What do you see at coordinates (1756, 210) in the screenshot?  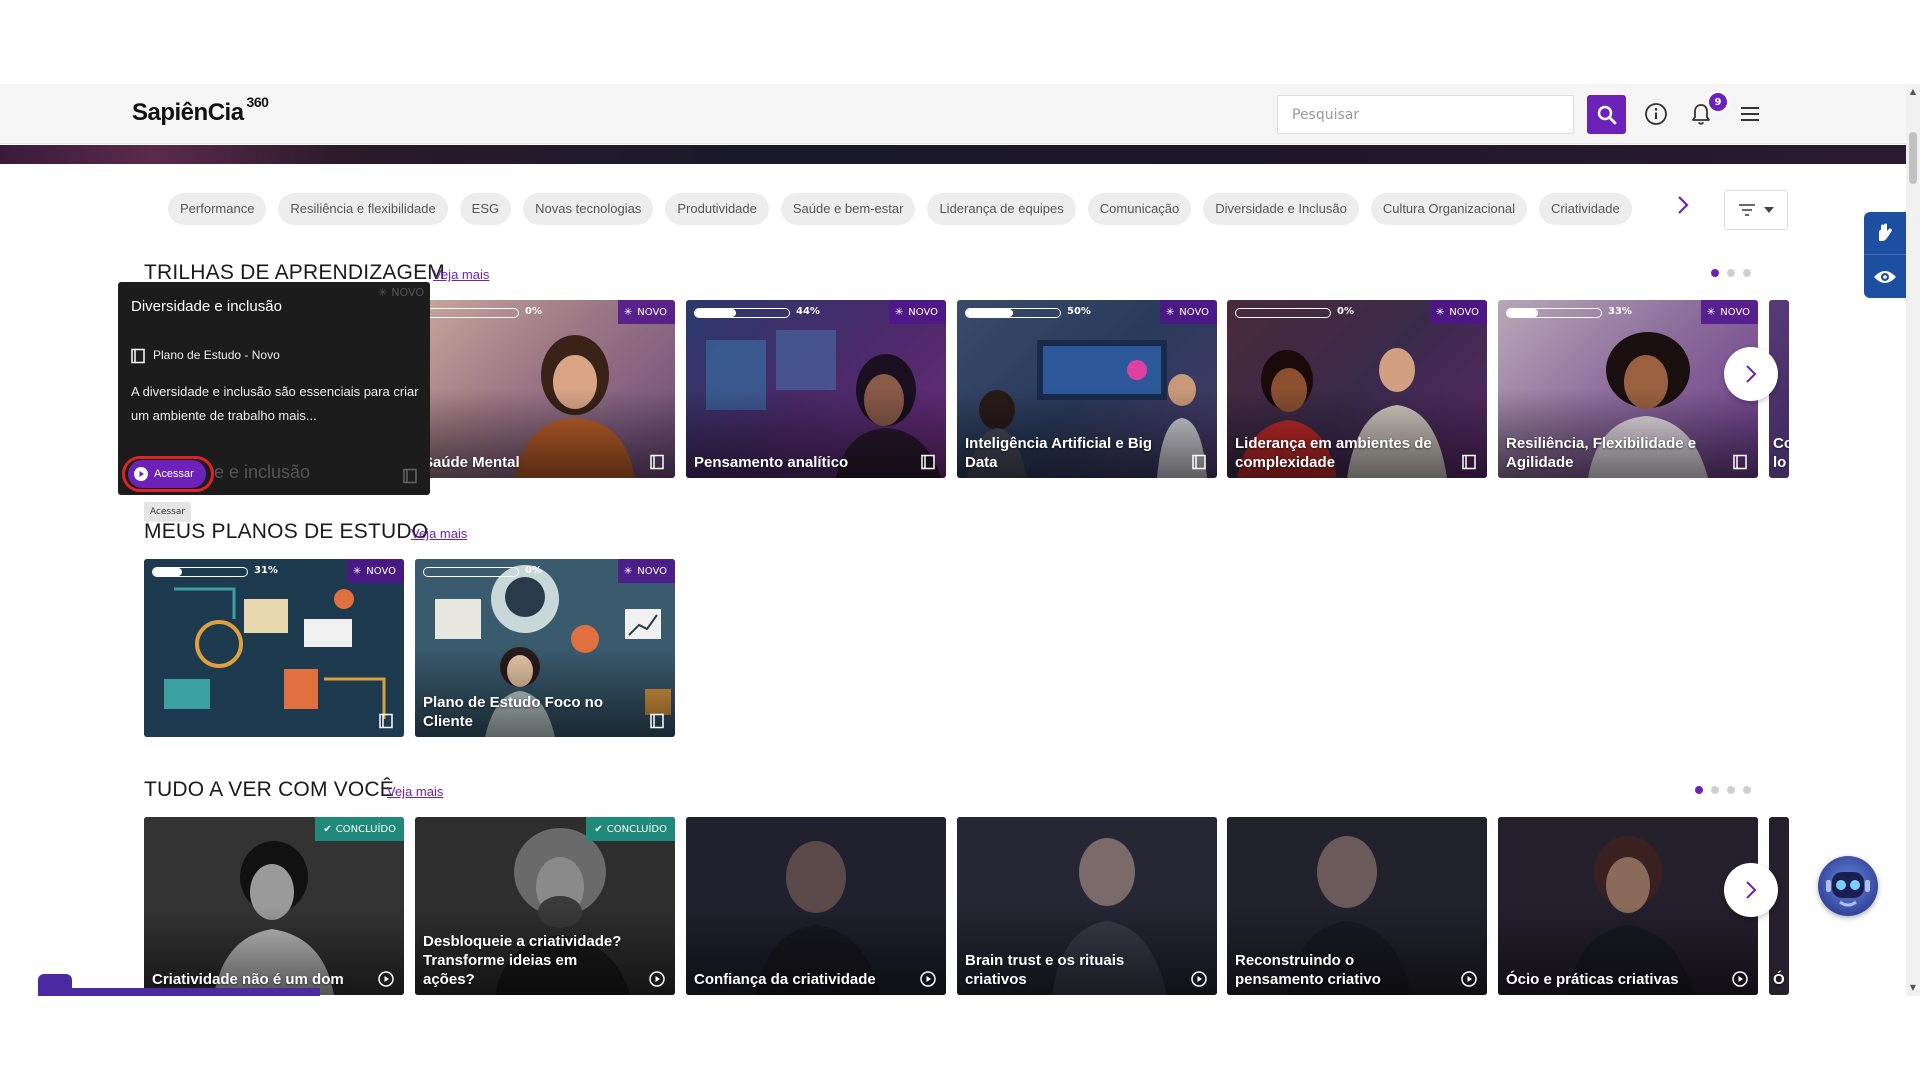 I see `filter-dropdown` at bounding box center [1756, 210].